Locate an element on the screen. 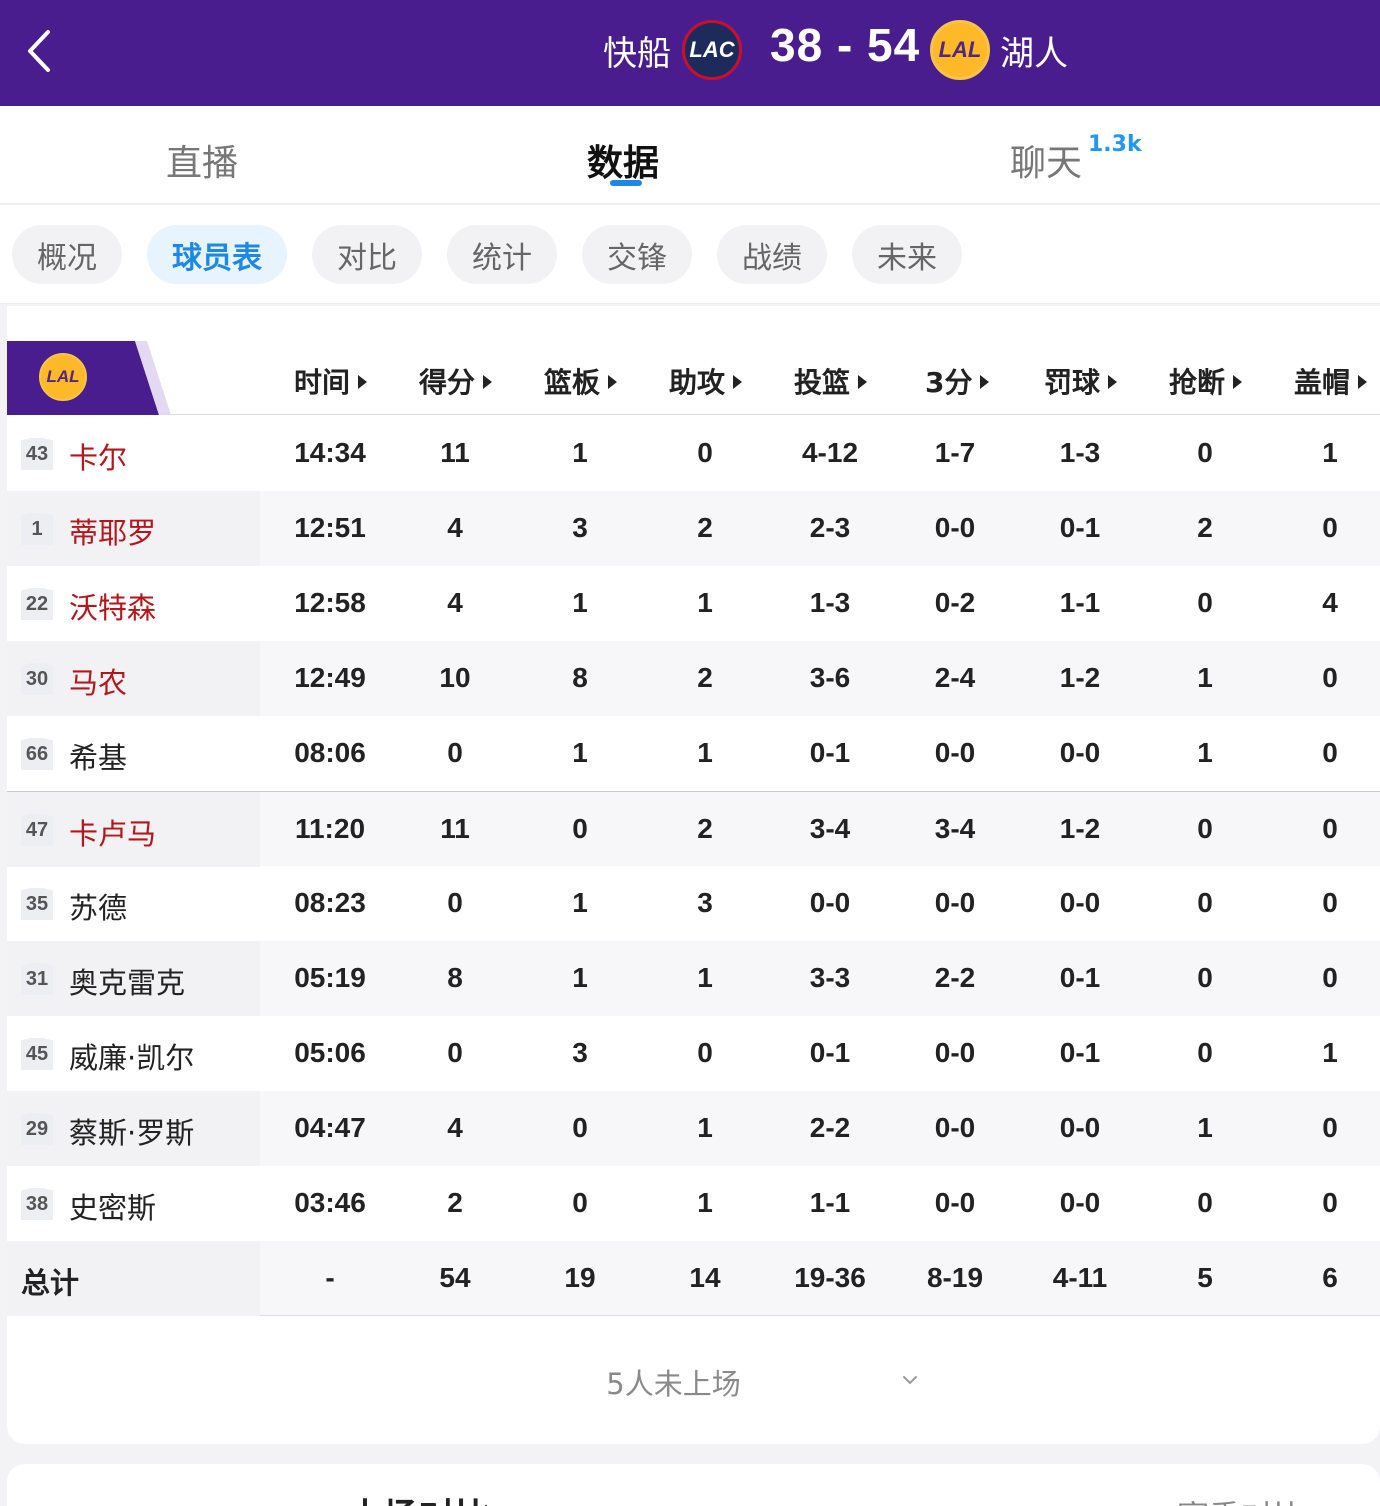 The image size is (1380, 1506). column-header-points: 得分 is located at coordinates (456, 381).